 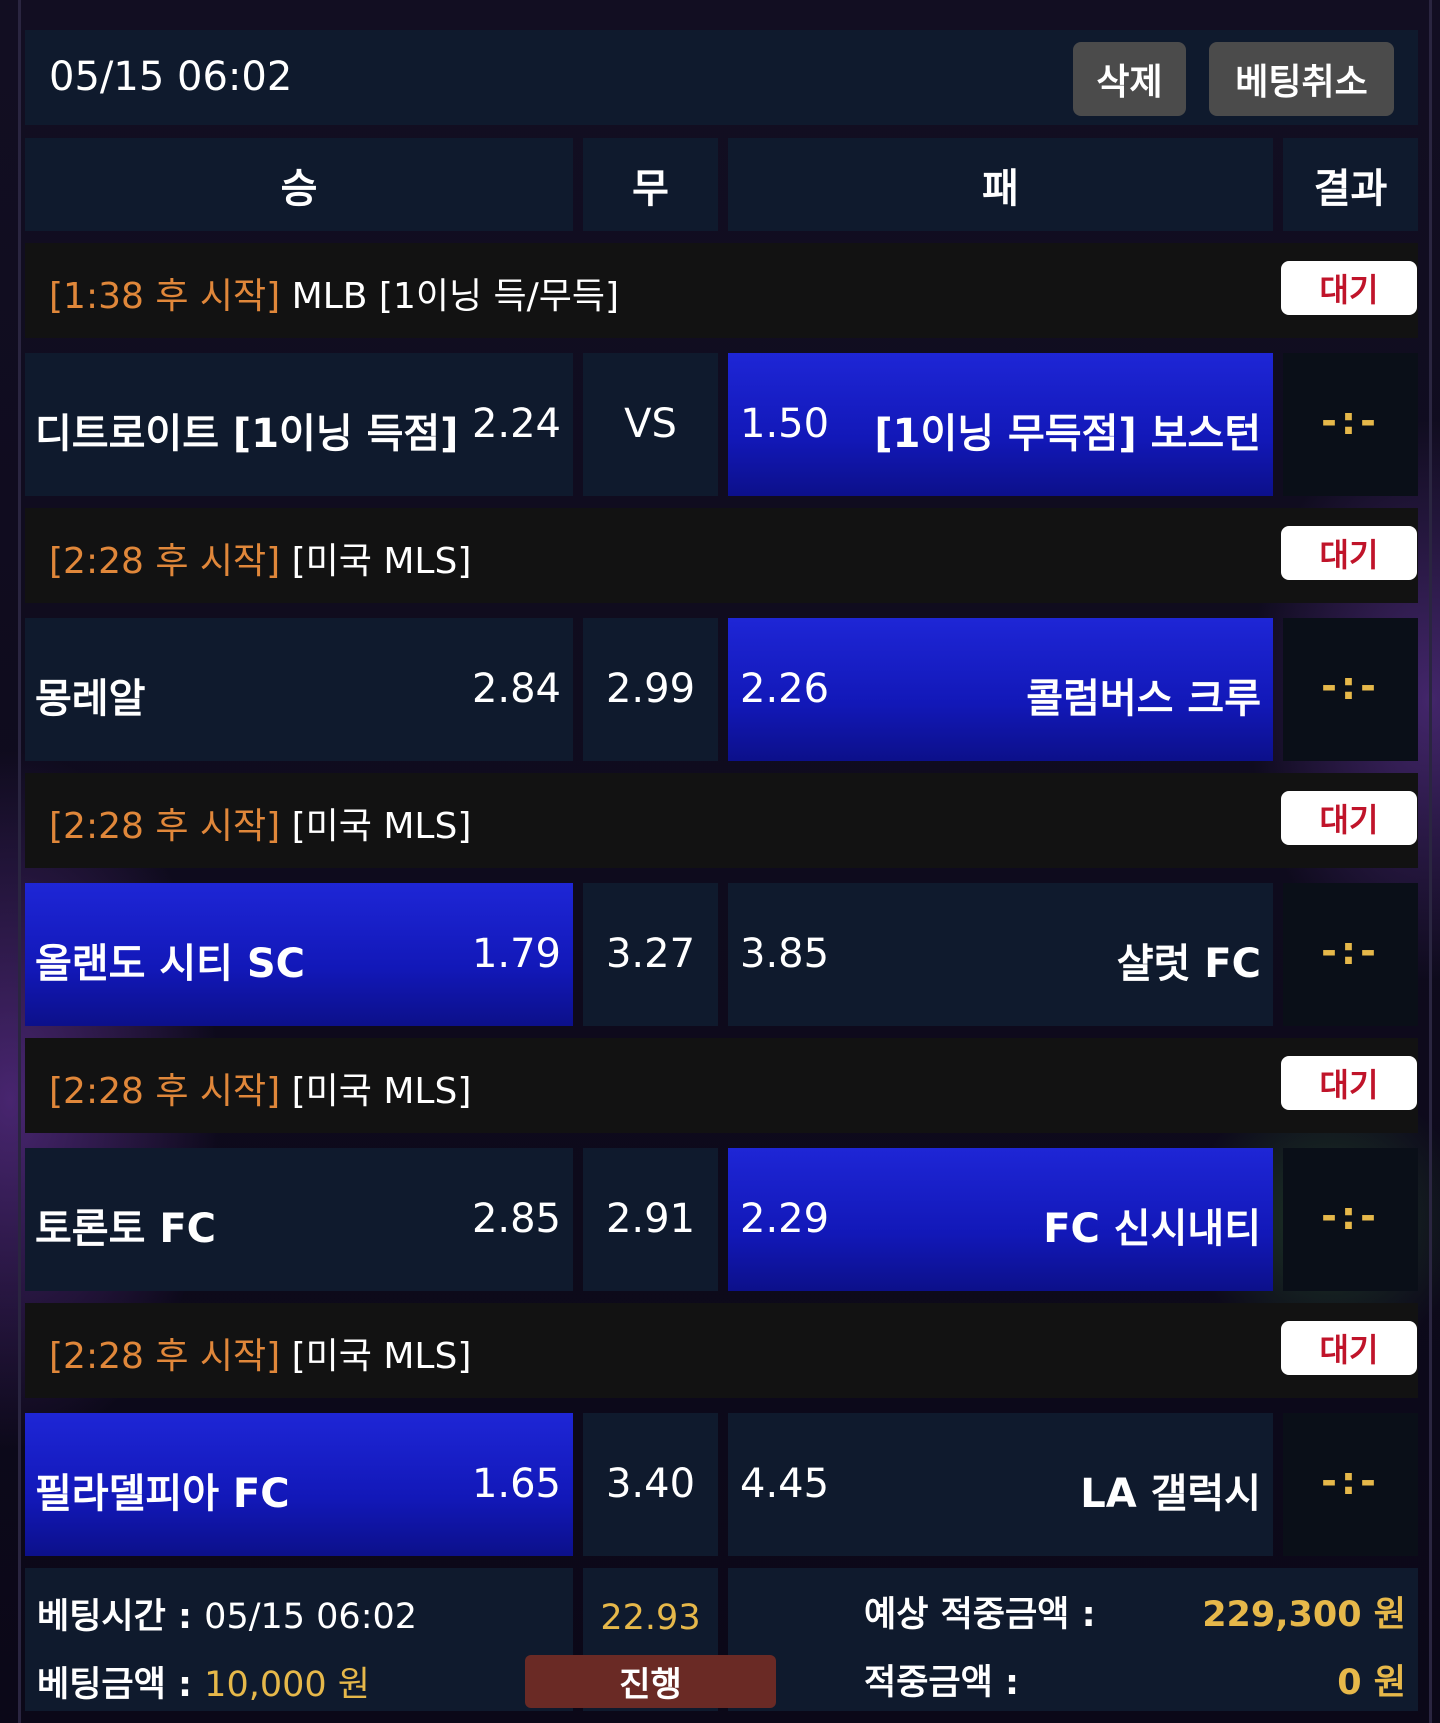 What do you see at coordinates (1067, 434) in the screenshot?
I see `away-team-name: [1이닝 무득점] 보스턴` at bounding box center [1067, 434].